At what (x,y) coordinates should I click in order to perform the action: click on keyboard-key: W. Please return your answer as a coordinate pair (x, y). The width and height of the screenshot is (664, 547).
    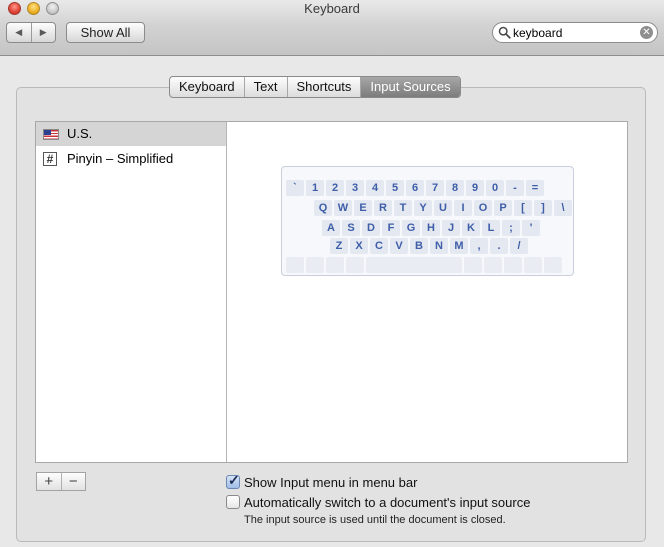
    Looking at the image, I should click on (343, 208).